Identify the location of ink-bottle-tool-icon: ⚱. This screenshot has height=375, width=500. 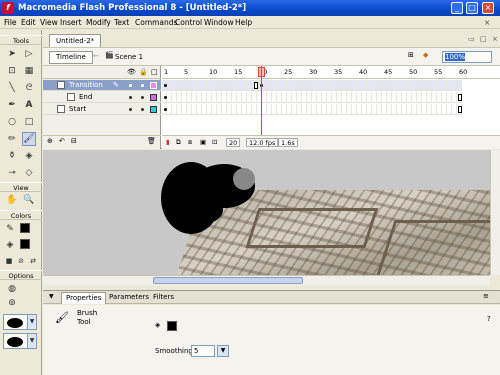
(12, 156).